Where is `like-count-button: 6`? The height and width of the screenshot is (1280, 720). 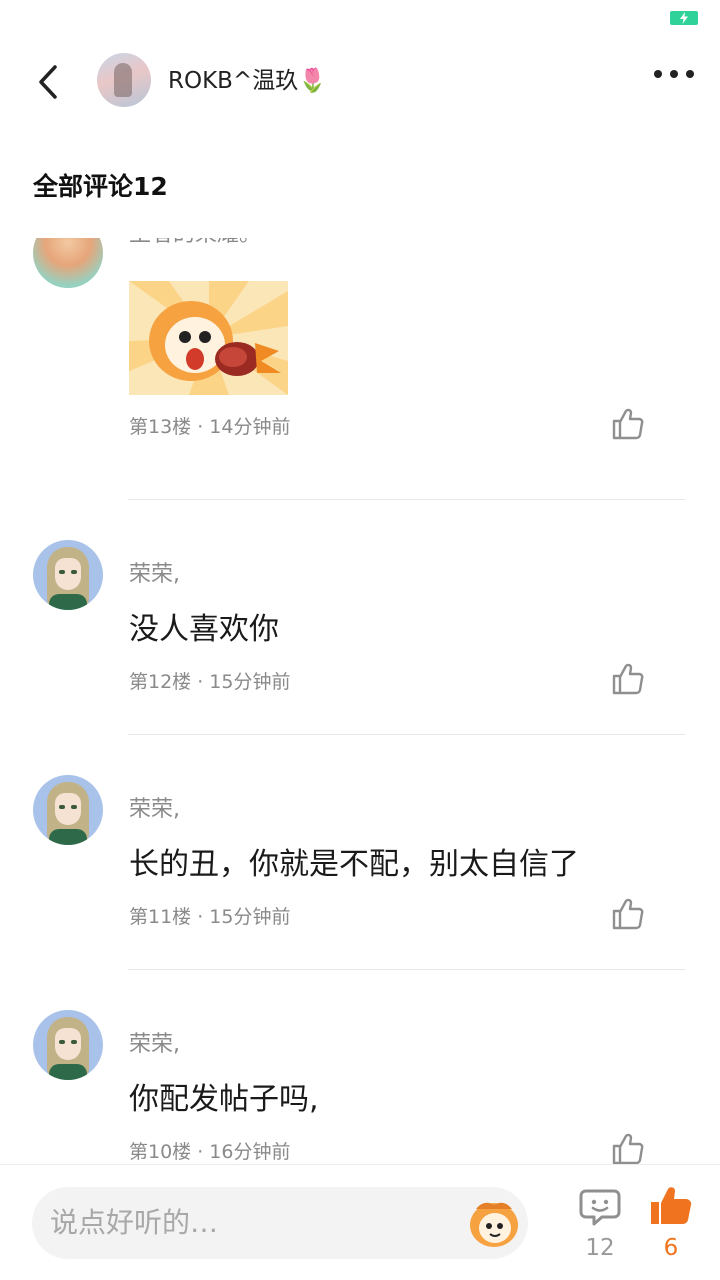
like-count-button: 6 is located at coordinates (671, 1226).